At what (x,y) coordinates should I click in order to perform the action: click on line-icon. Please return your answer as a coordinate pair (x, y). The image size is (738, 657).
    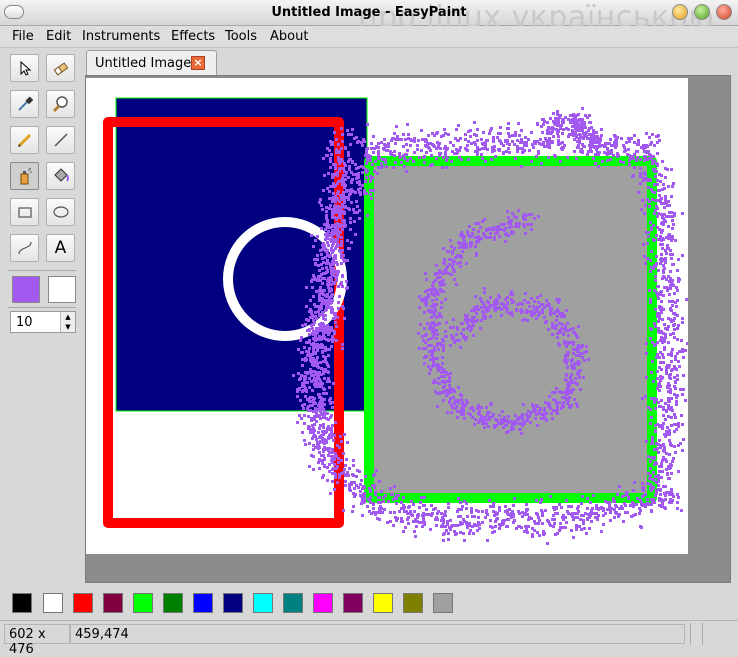
    Looking at the image, I should click on (60, 140).